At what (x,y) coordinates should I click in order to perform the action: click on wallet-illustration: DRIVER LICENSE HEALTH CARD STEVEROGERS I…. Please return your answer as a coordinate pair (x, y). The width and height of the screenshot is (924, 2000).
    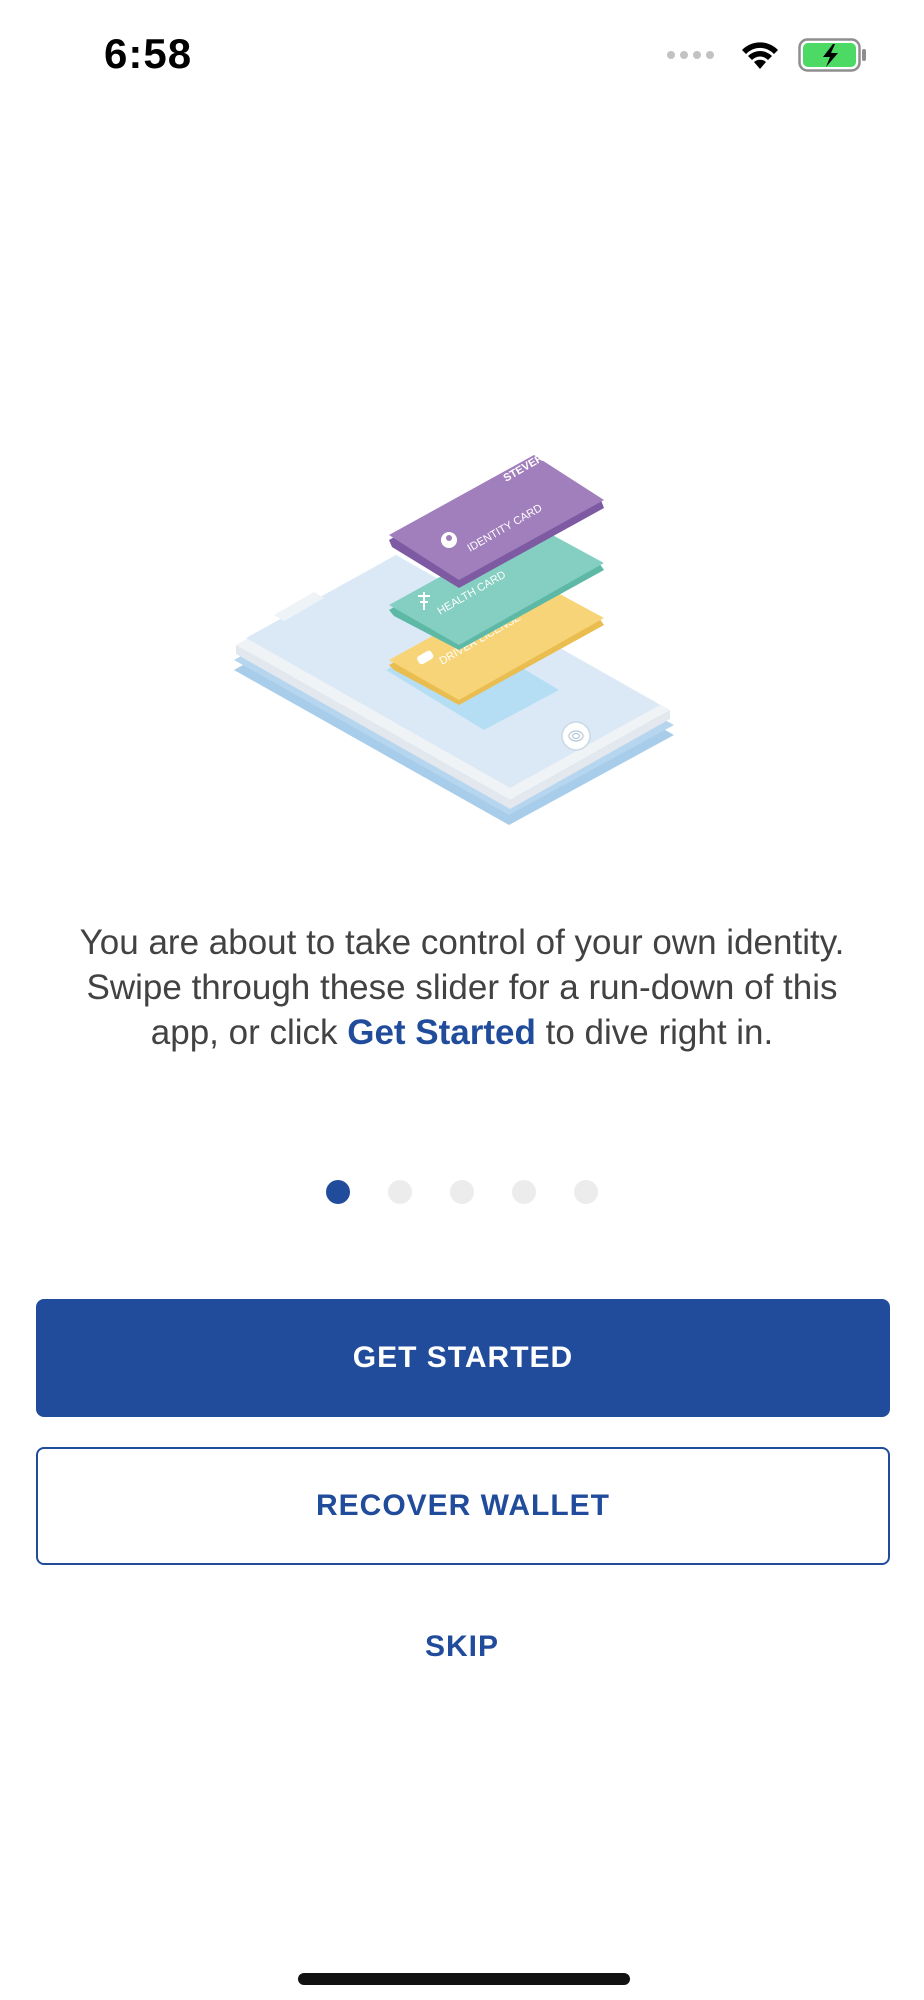
    Looking at the image, I should click on (454, 628).